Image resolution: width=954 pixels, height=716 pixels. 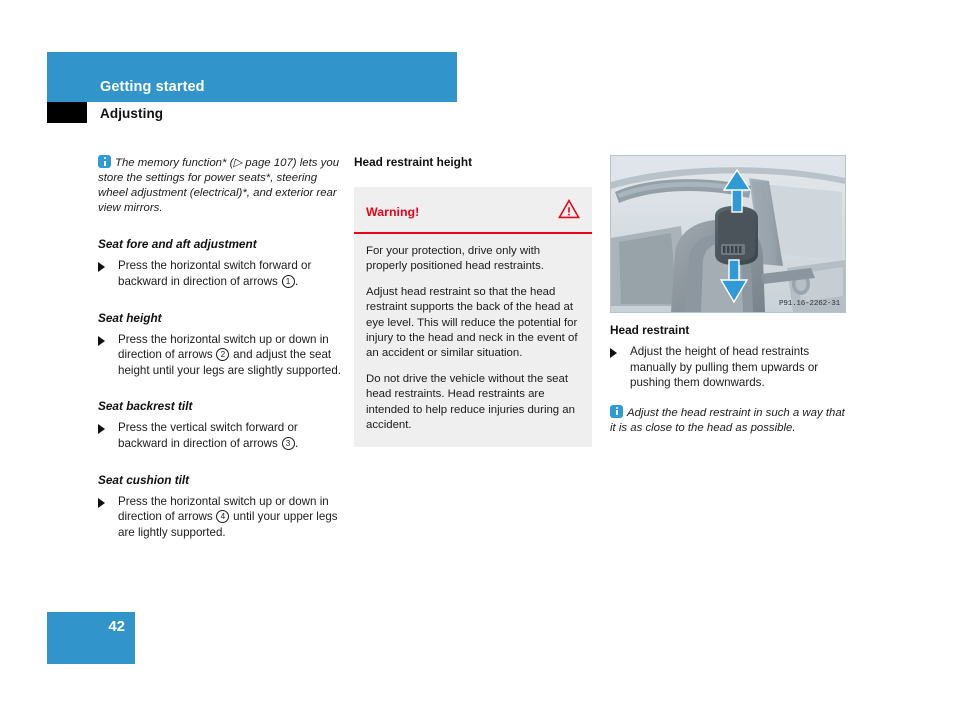 I want to click on page-number-box: 42, so click(x=91, y=638).